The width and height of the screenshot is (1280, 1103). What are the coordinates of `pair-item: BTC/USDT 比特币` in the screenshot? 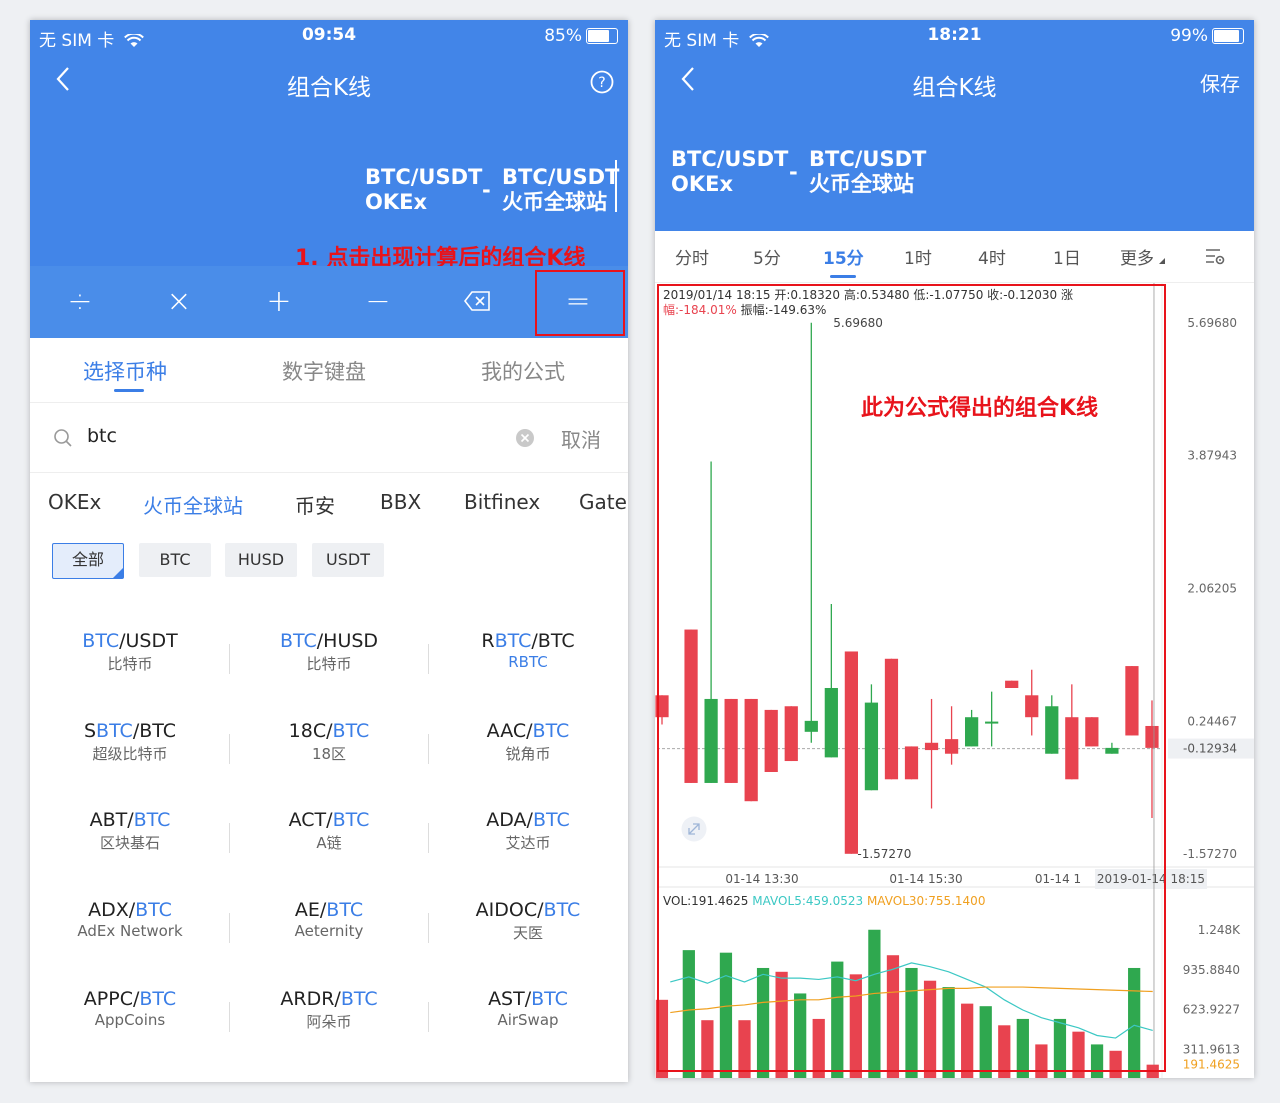 It's located at (130, 652).